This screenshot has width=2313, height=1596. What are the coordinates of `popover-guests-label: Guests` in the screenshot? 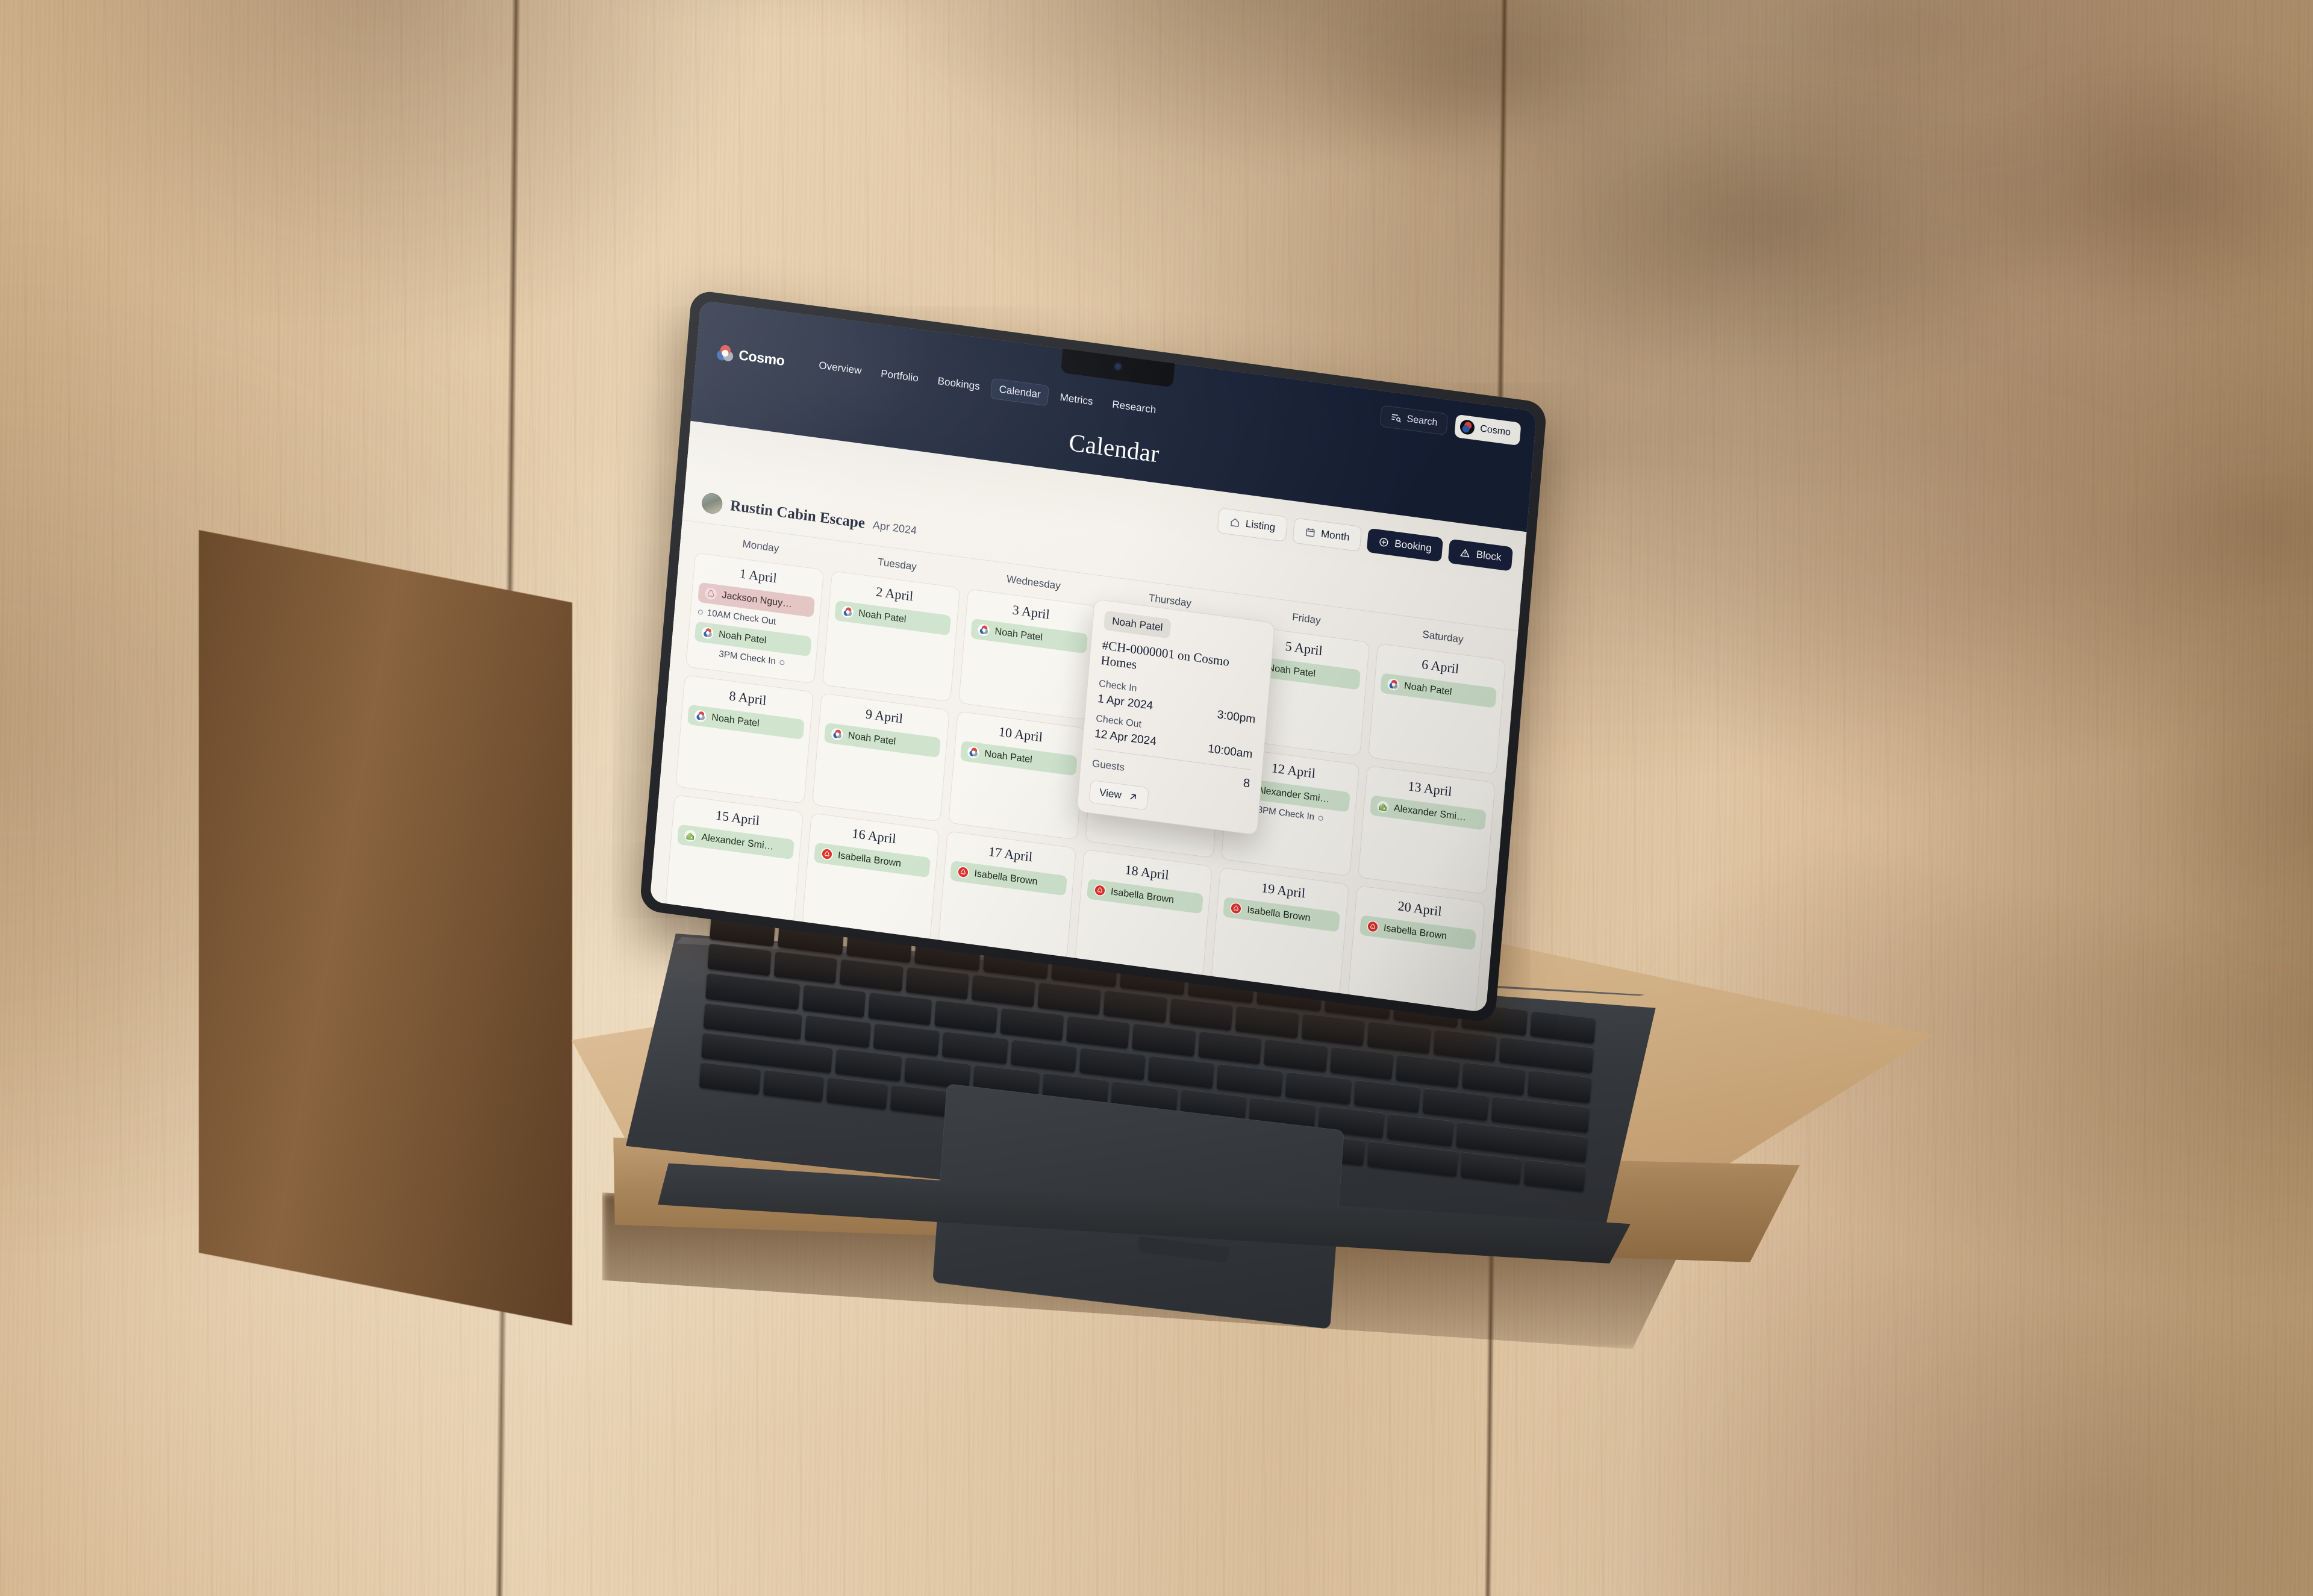 It's located at (1108, 765).